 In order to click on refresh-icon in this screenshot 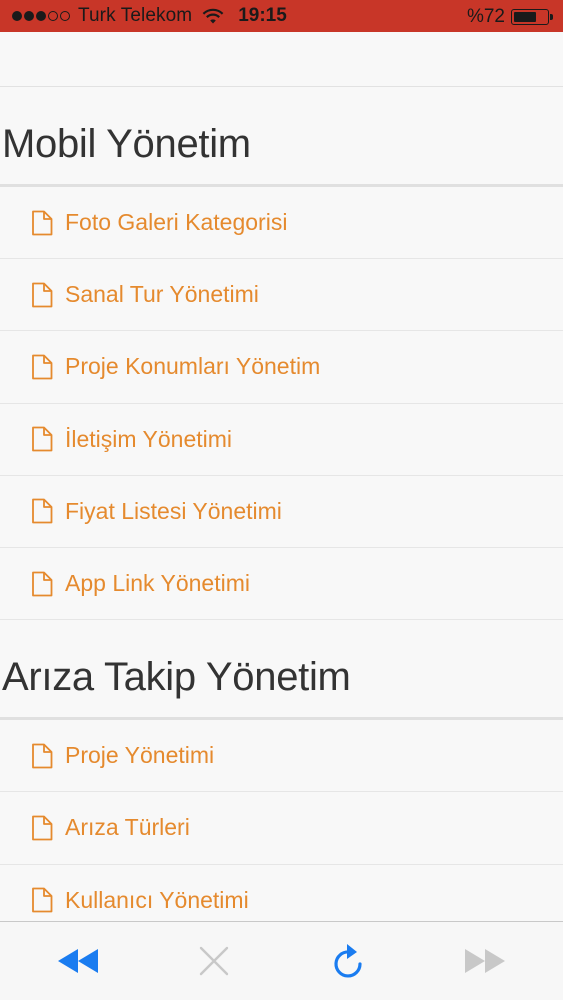, I will do `click(348, 961)`.